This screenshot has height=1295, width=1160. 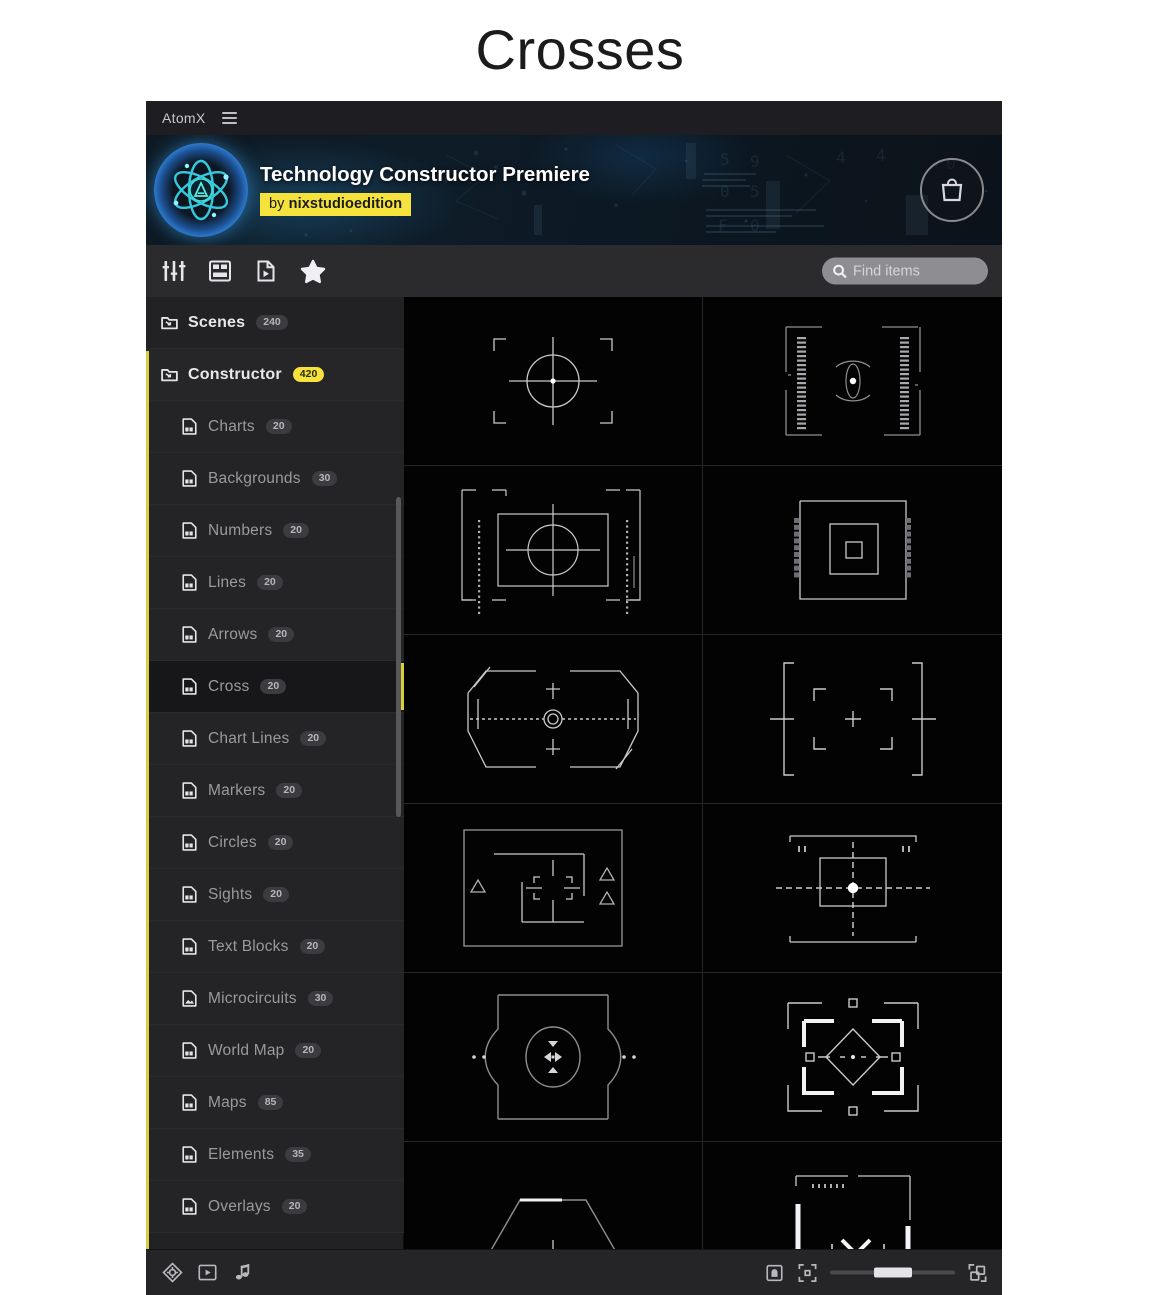 What do you see at coordinates (275, 947) in the screenshot?
I see `sidebar-item-text-blocks: Text Blocks 20` at bounding box center [275, 947].